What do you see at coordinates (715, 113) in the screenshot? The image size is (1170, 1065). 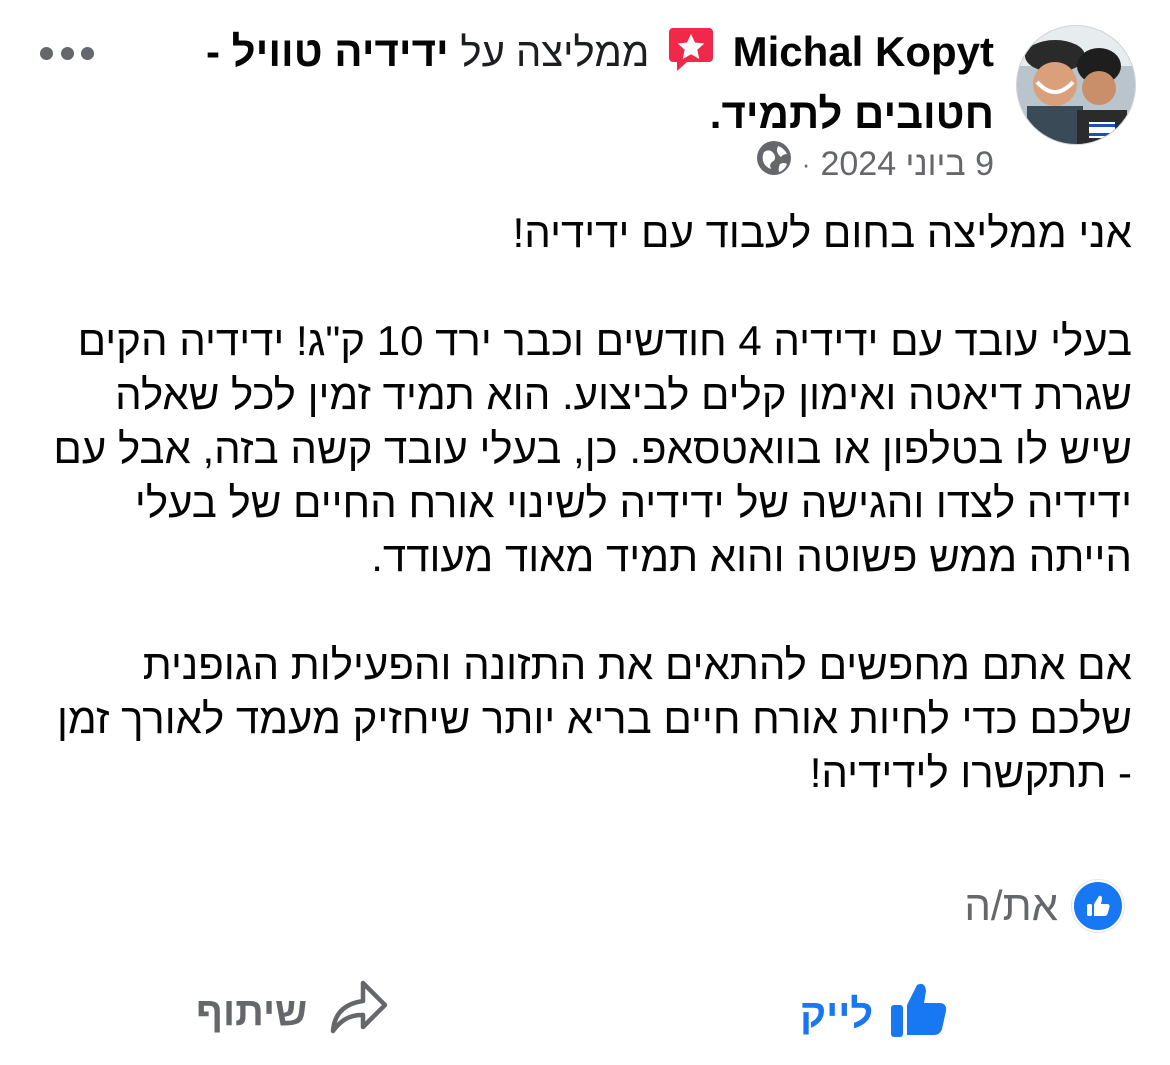 I see `page-name-suffix: .` at bounding box center [715, 113].